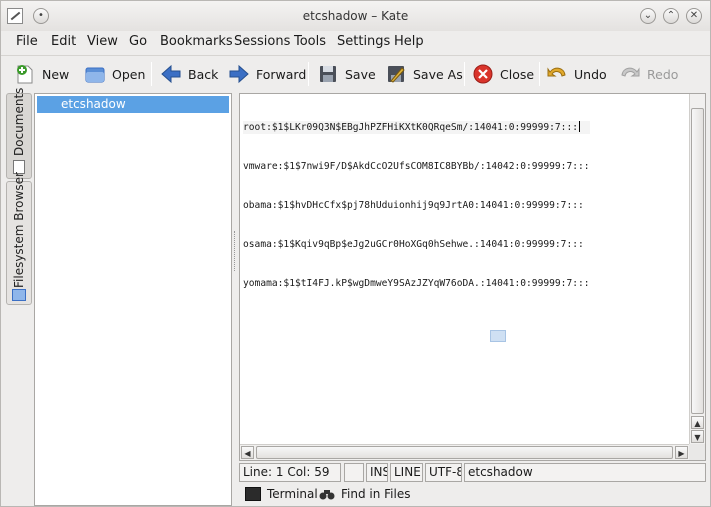 This screenshot has height=507, width=711. I want to click on tab-filesystem-browser: Filesystem Browser, so click(19, 238).